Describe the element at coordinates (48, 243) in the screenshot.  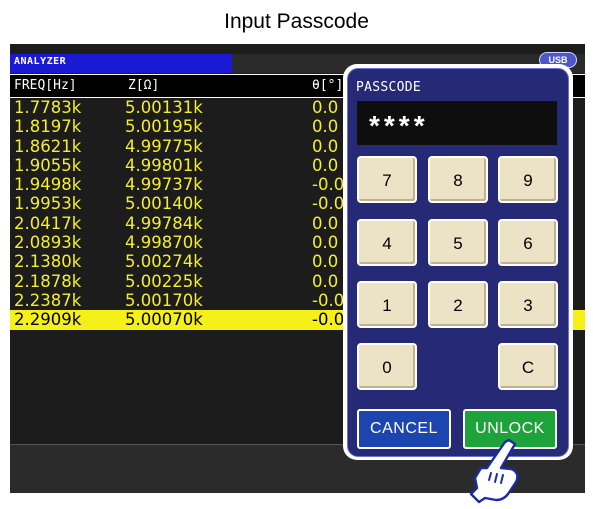
I see `freq-cell: 2.0893k` at that location.